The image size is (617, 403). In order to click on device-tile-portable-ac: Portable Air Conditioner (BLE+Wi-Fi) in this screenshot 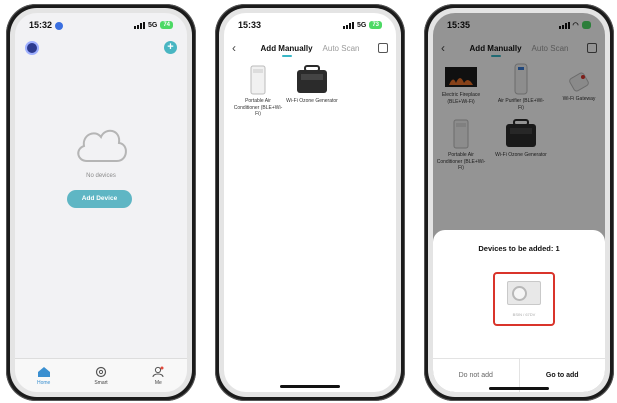, I will do `click(258, 91)`.